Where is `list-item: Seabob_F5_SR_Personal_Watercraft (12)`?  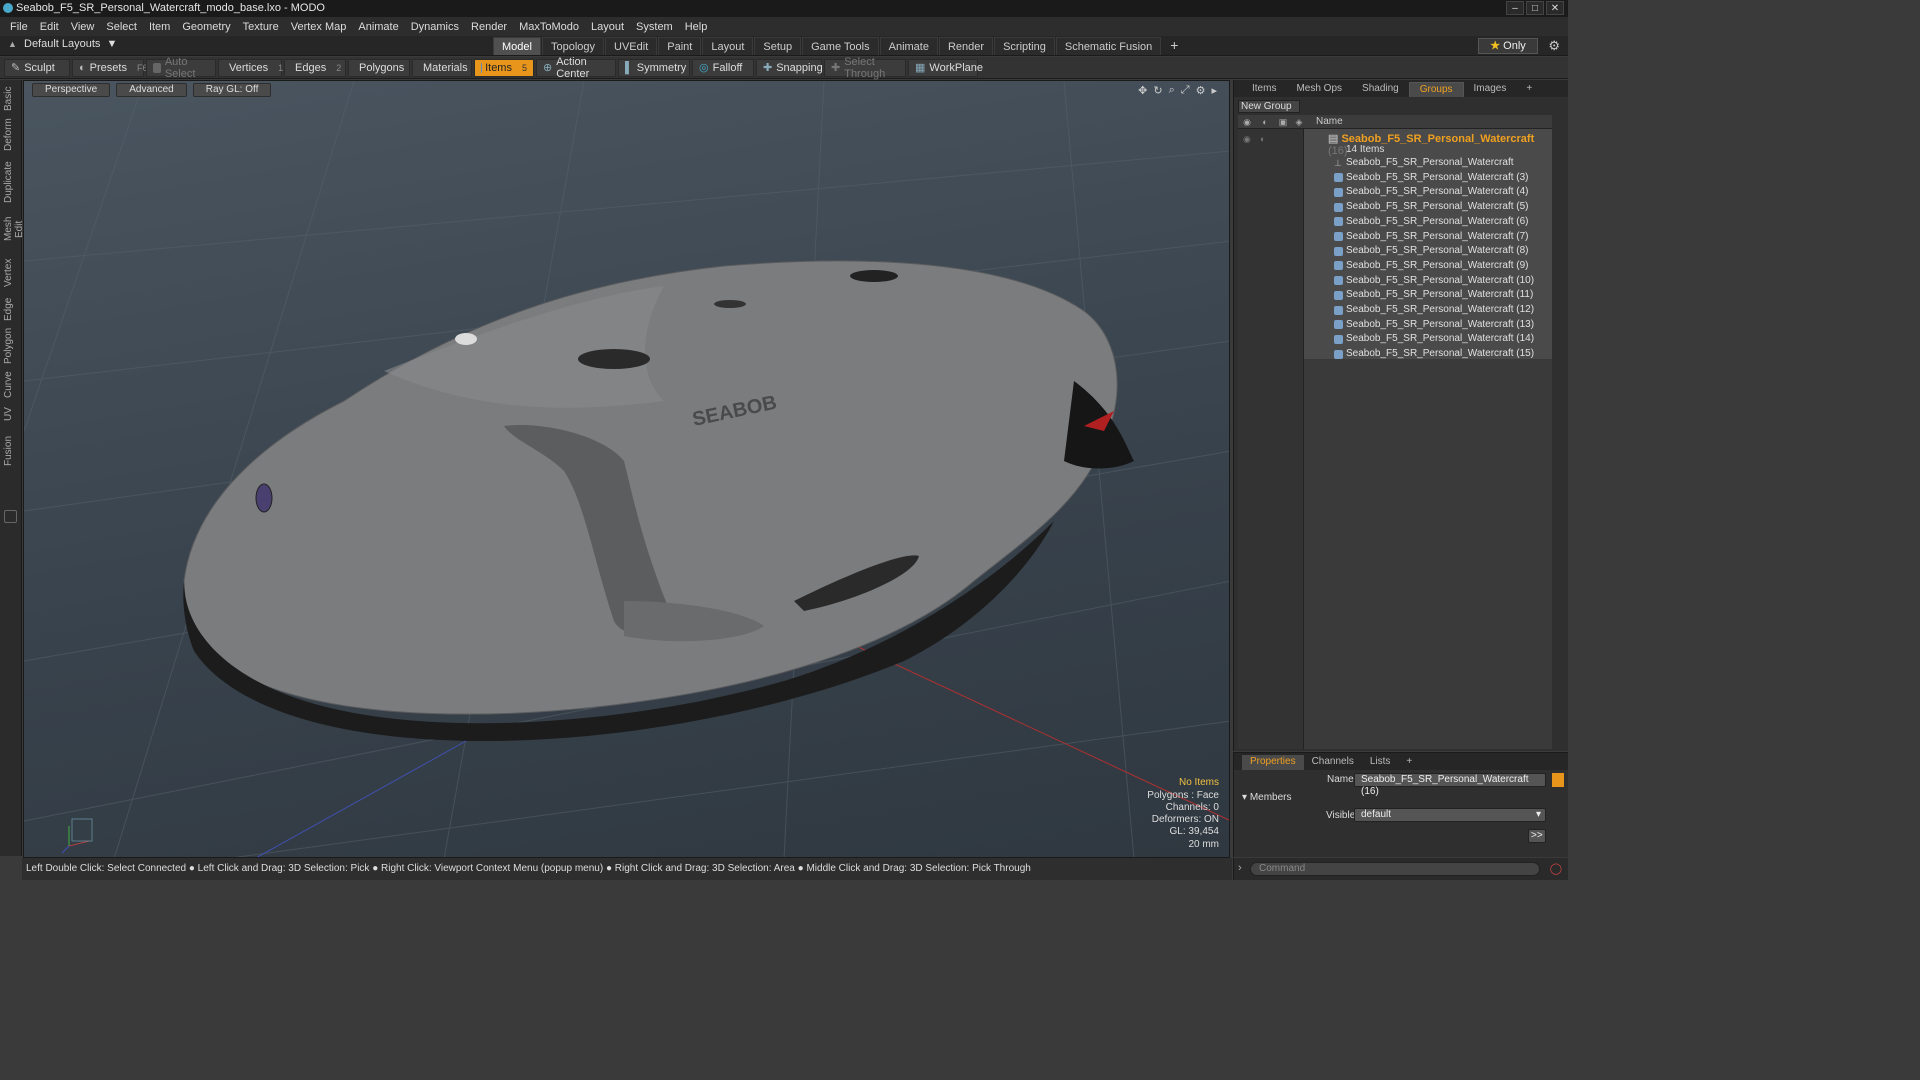
list-item: Seabob_F5_SR_Personal_Watercraft (12) is located at coordinates (1434, 310).